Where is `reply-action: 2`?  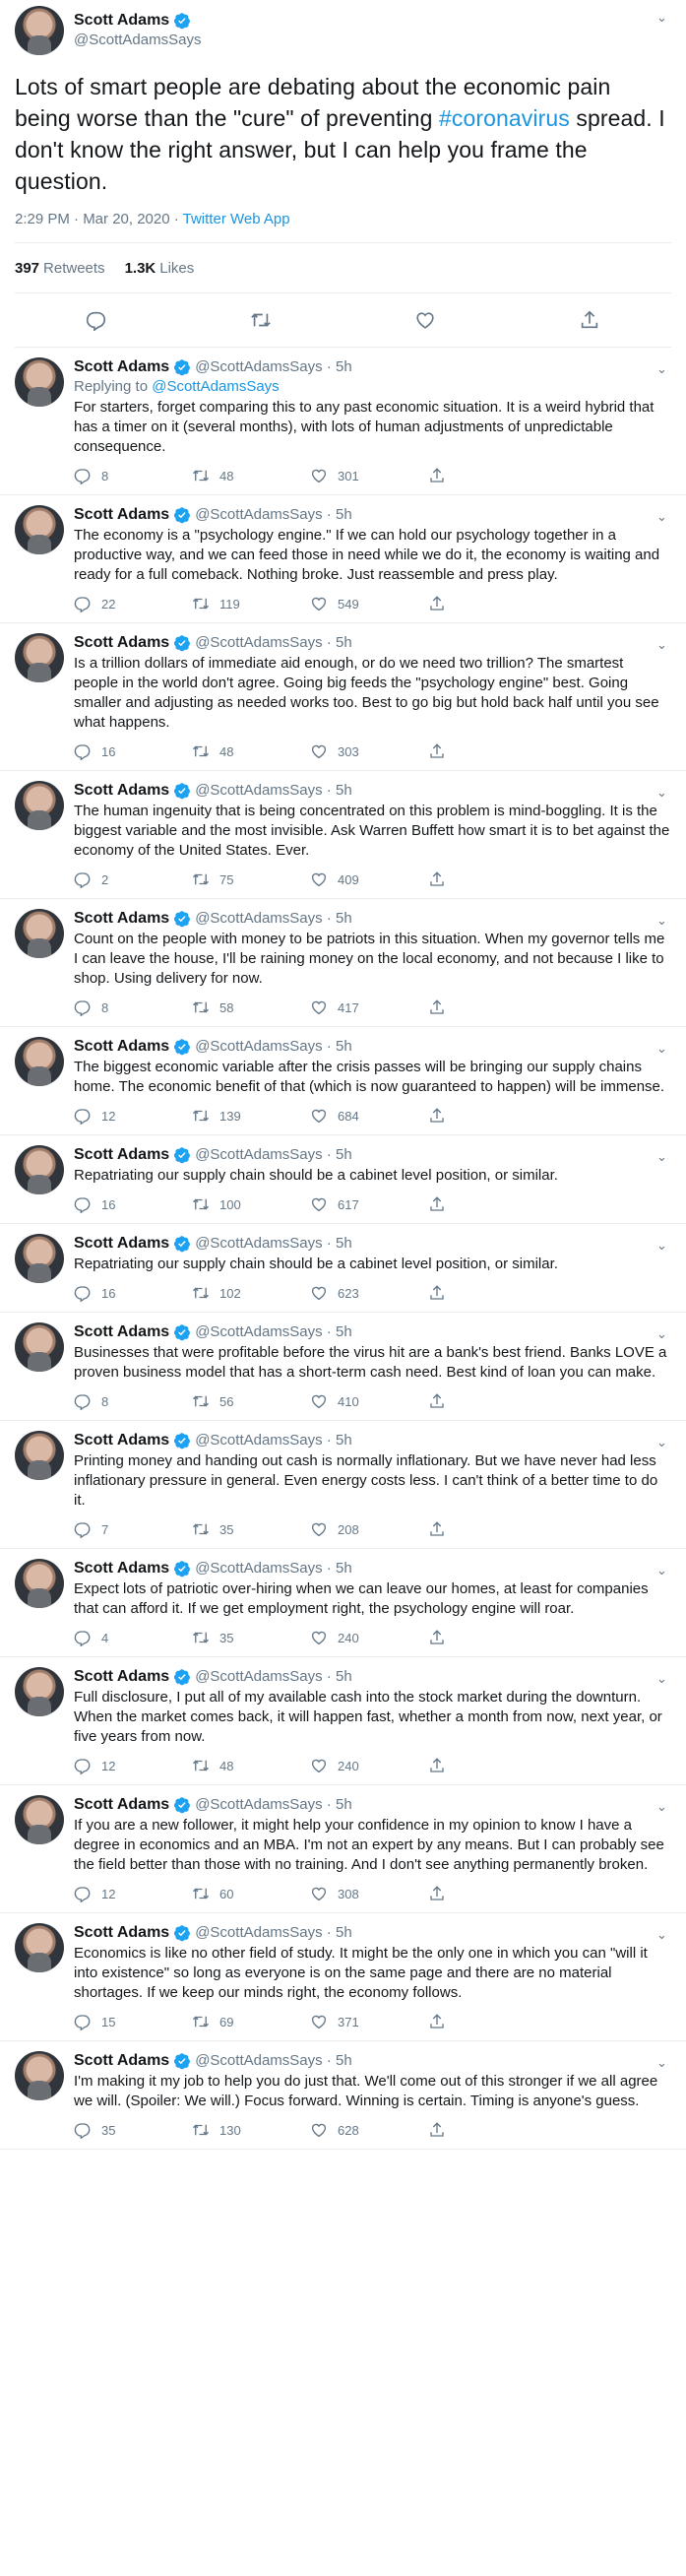
reply-action: 2 is located at coordinates (133, 879).